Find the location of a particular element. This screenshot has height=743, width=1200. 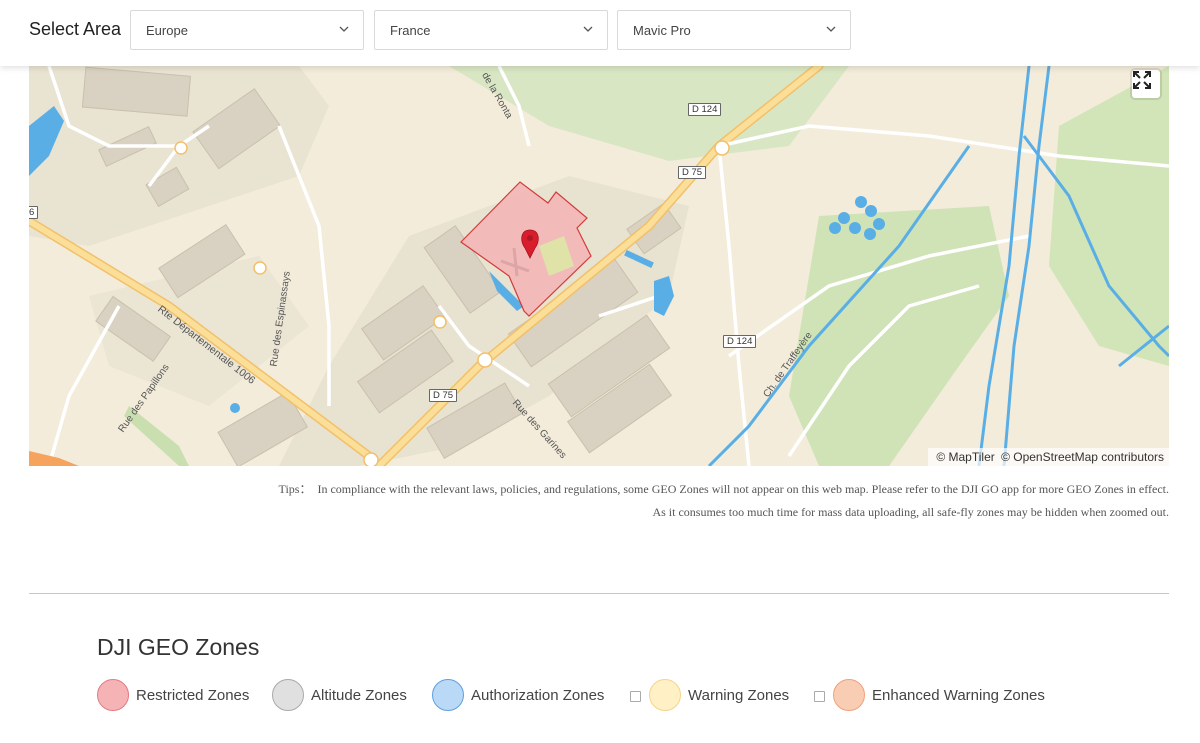

country-dropdown: France is located at coordinates (491, 30).